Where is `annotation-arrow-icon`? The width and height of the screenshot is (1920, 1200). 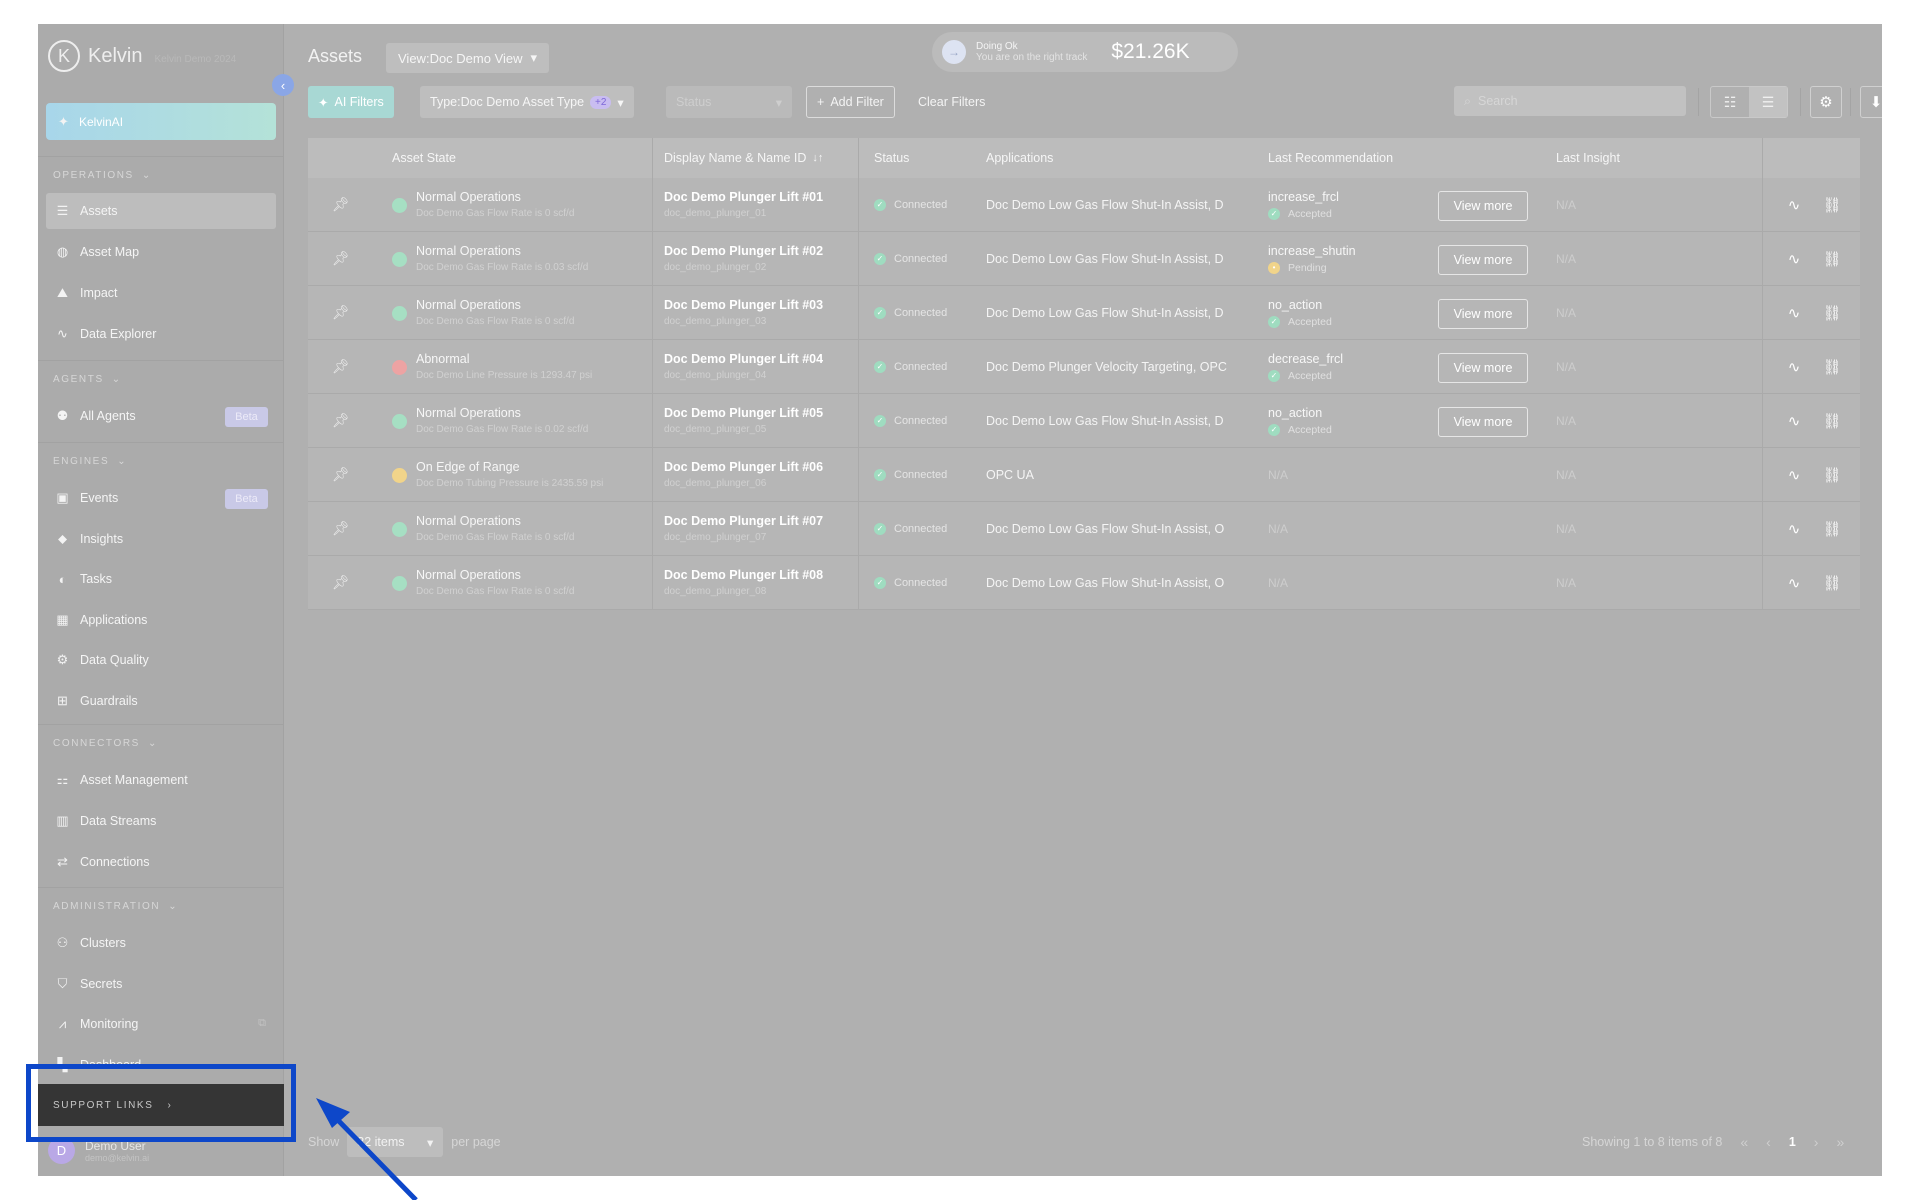 annotation-arrow-icon is located at coordinates (367, 1149).